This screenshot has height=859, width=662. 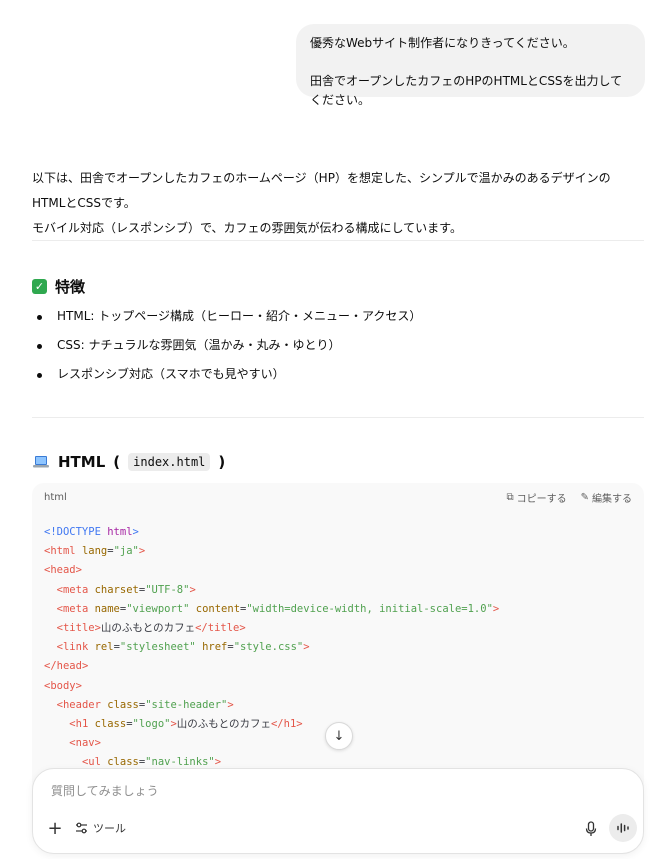 I want to click on user-message-line: 優秀なWebサイト制作者になりきってください。, so click(x=442, y=43).